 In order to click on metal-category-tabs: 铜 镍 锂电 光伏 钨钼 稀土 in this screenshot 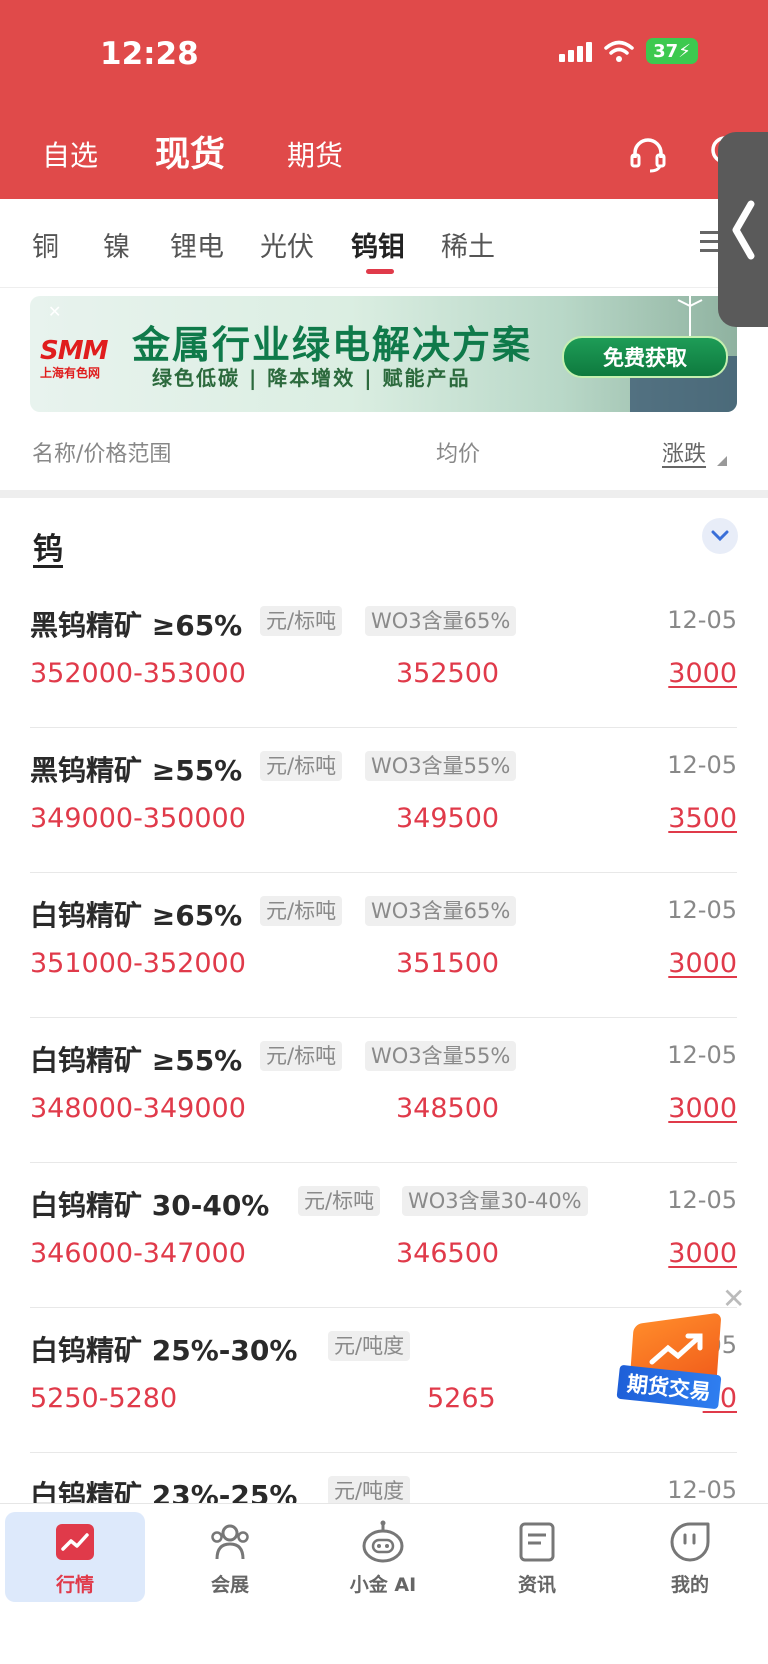, I will do `click(384, 243)`.